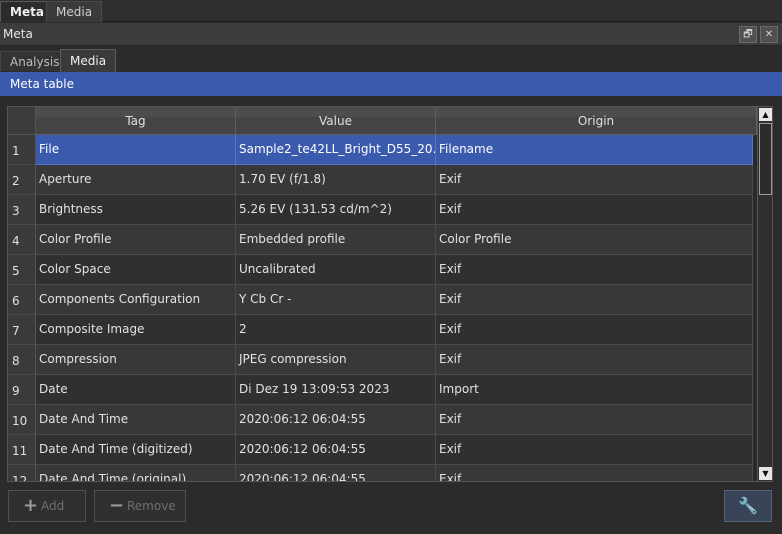 This screenshot has width=782, height=534. What do you see at coordinates (136, 390) in the screenshot?
I see `cell-tag: Date` at bounding box center [136, 390].